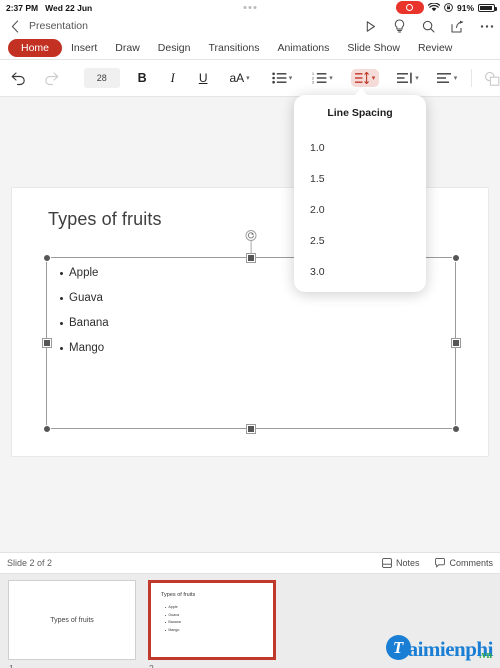 The image size is (500, 668). What do you see at coordinates (87, 348) in the screenshot?
I see `list-item-label: Mango` at bounding box center [87, 348].